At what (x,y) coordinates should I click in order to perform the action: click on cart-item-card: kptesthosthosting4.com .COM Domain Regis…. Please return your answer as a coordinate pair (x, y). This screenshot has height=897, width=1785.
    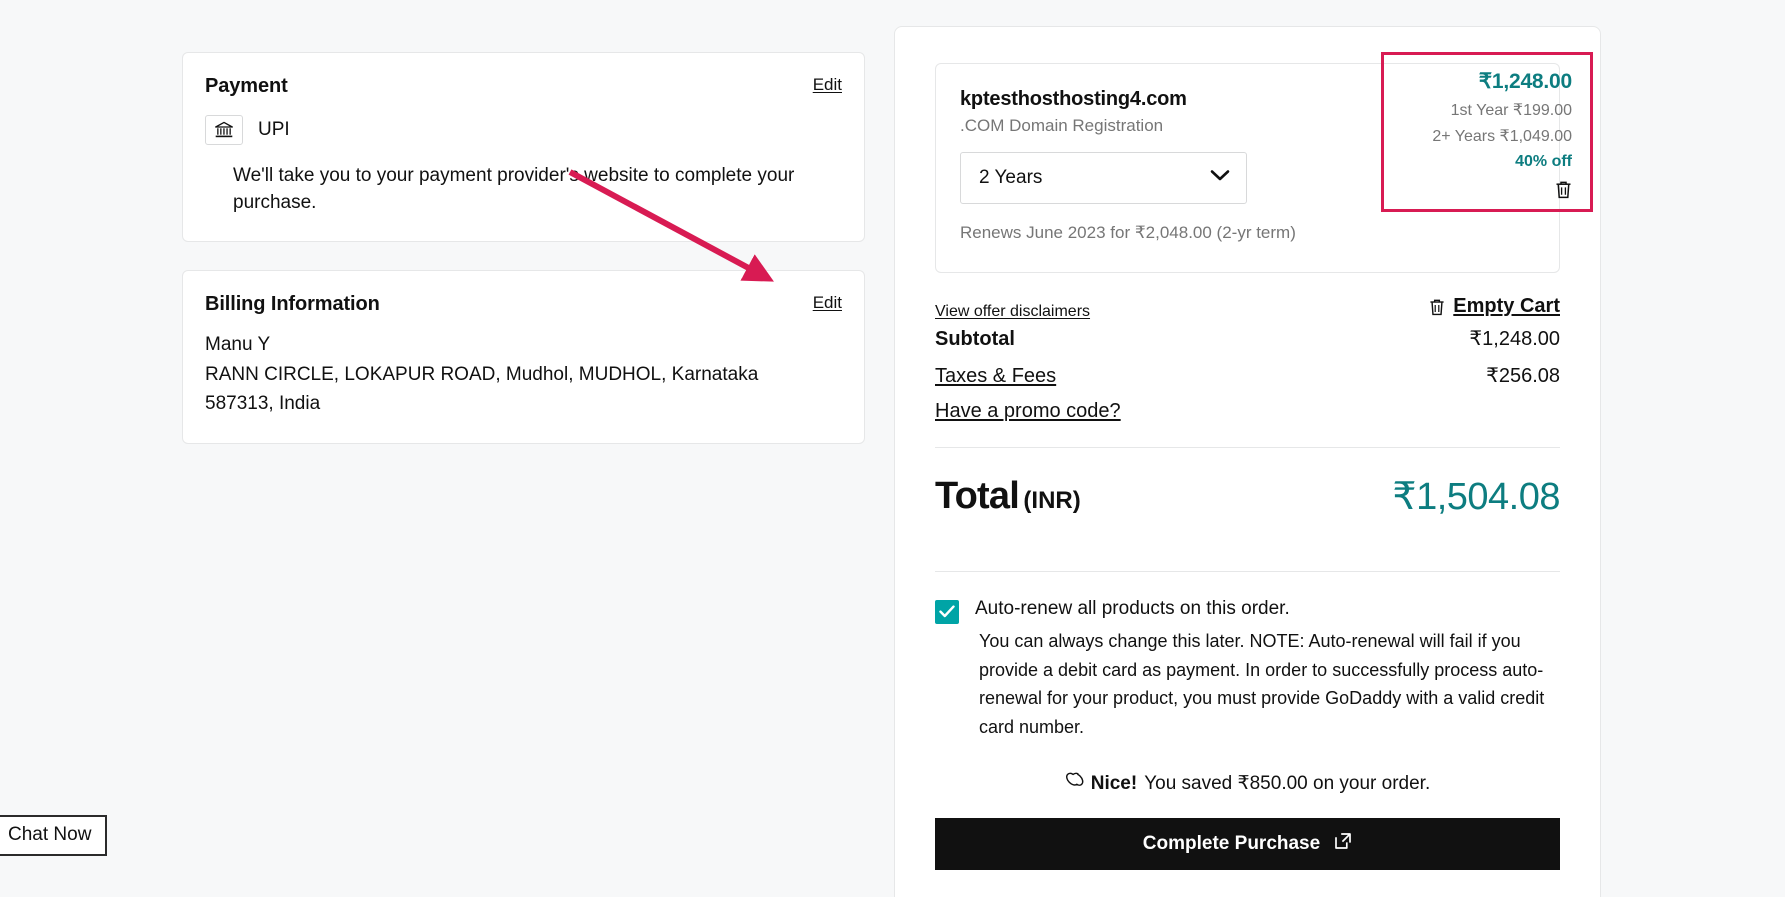
    Looking at the image, I should click on (1264, 162).